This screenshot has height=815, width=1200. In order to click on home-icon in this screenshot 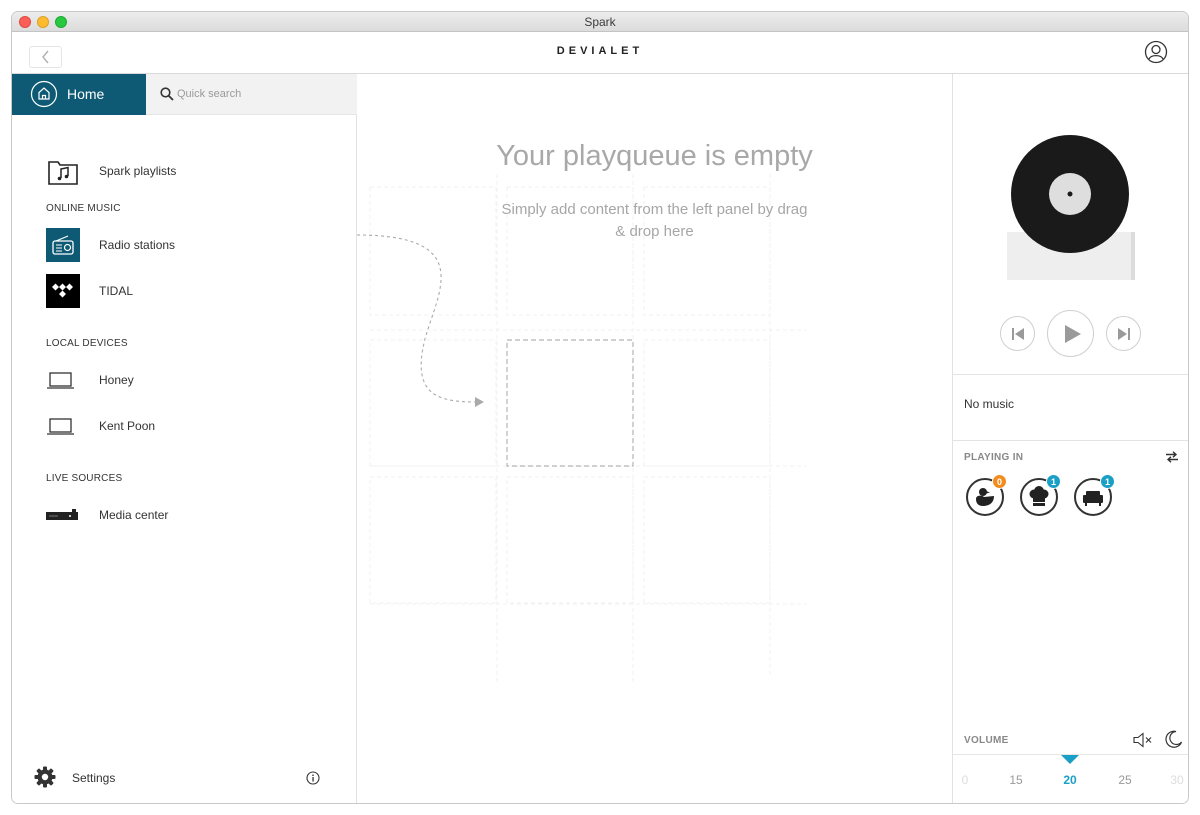, I will do `click(44, 94)`.